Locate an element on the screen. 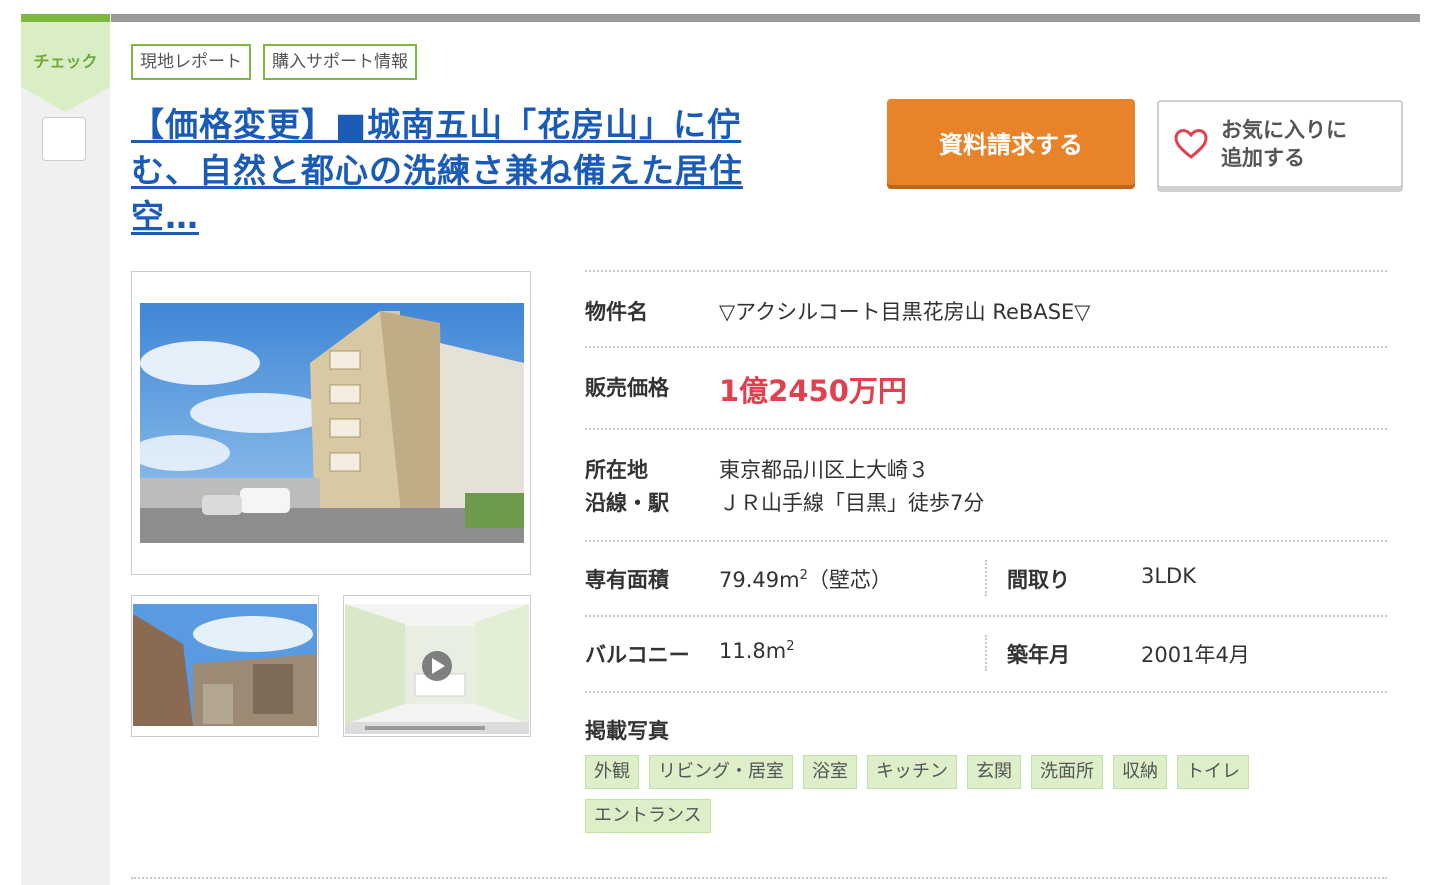 The height and width of the screenshot is (885, 1437). balcony-label: バルコニー is located at coordinates (637, 655).